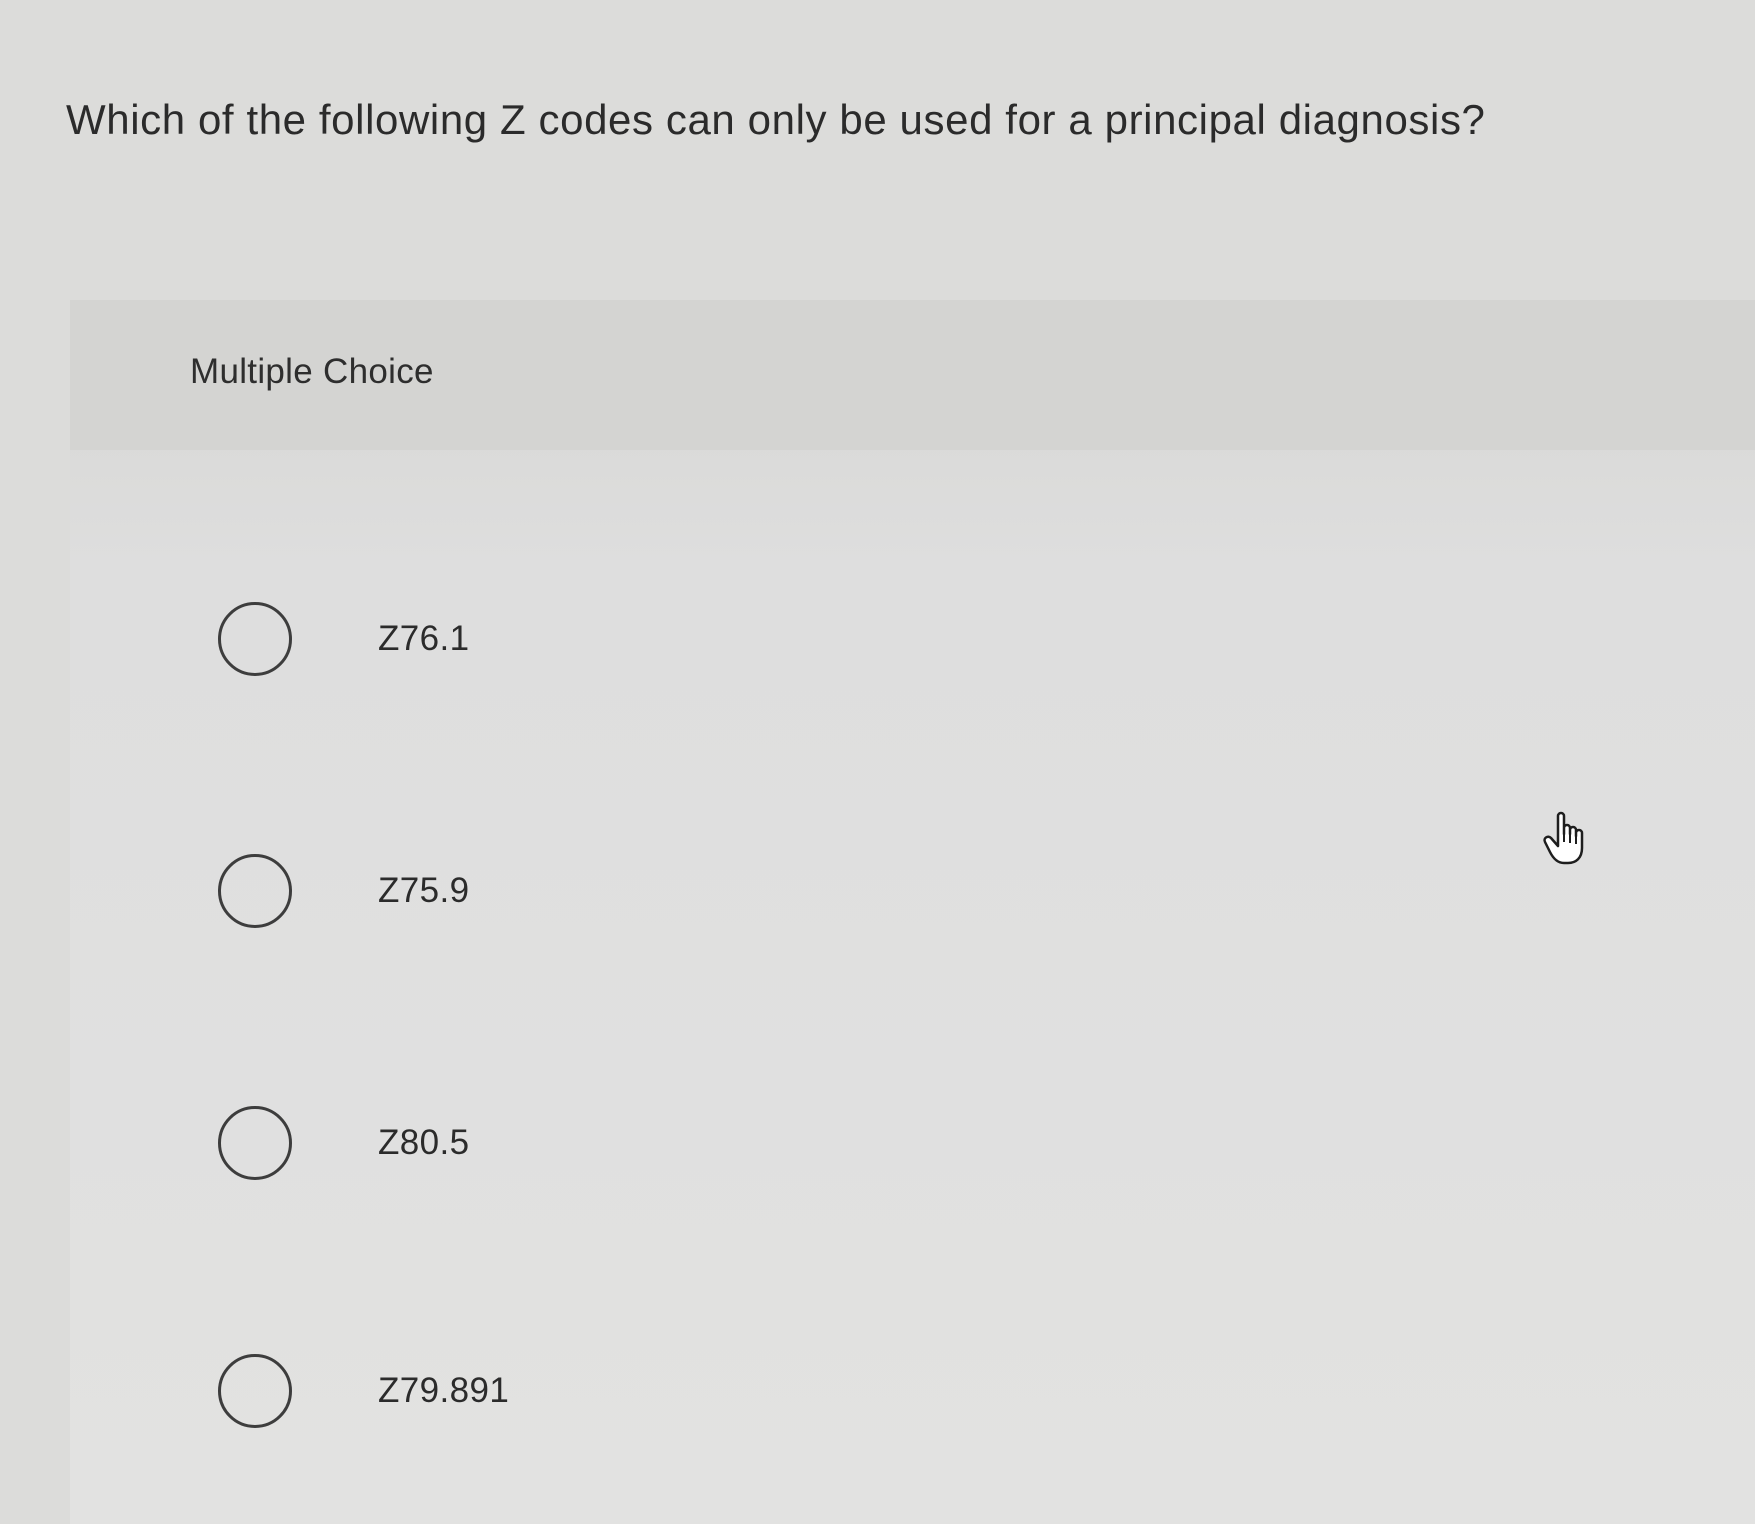 This screenshot has height=1524, width=1755. What do you see at coordinates (518, 1391) in the screenshot?
I see `answer-option: Z79.891` at bounding box center [518, 1391].